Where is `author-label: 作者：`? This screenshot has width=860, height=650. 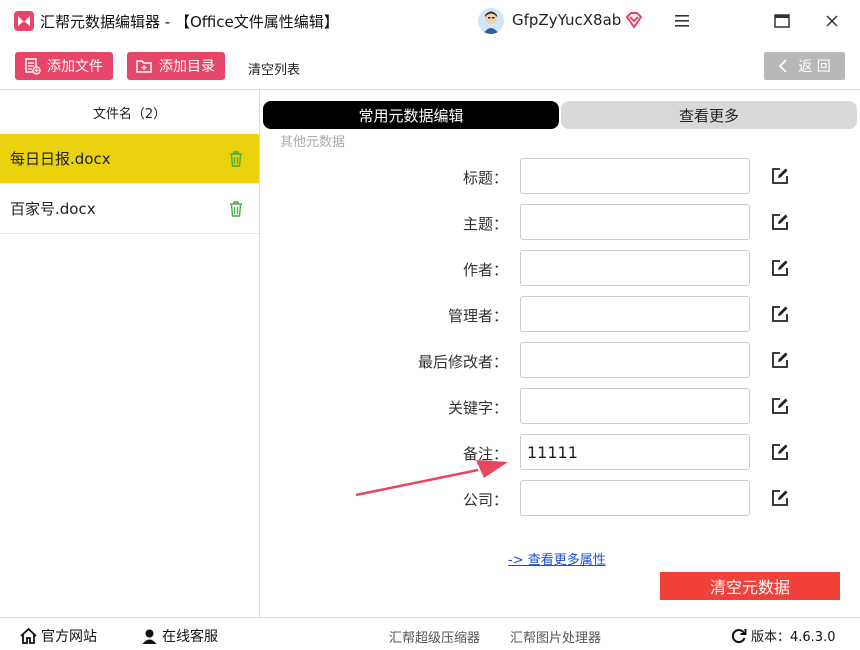
author-label: 作者： is located at coordinates (485, 270).